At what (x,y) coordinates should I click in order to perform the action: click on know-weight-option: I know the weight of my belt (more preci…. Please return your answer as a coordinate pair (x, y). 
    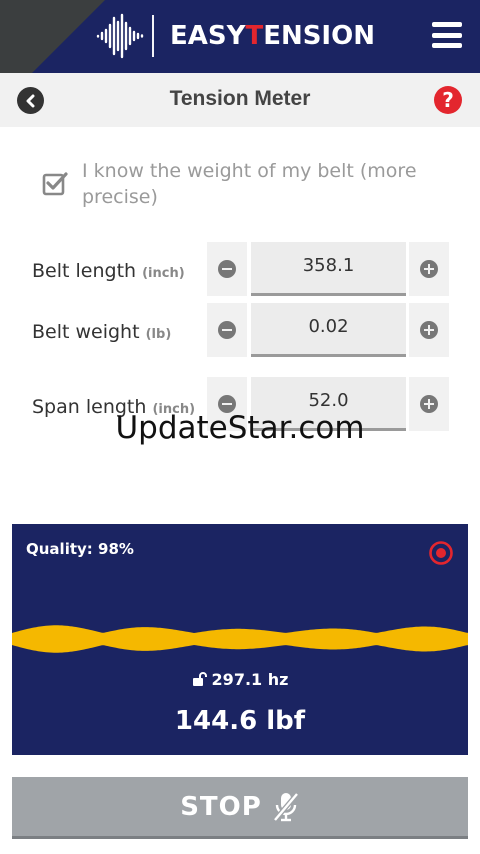
    Looking at the image, I should click on (242, 184).